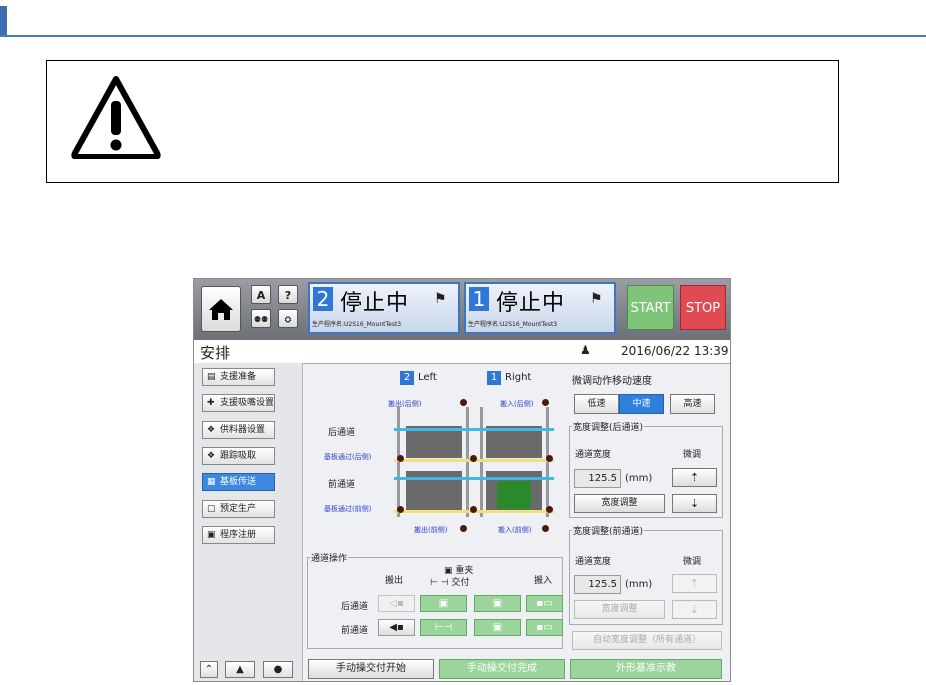  I want to click on rear-unload-button: ◁▪, so click(396, 603).